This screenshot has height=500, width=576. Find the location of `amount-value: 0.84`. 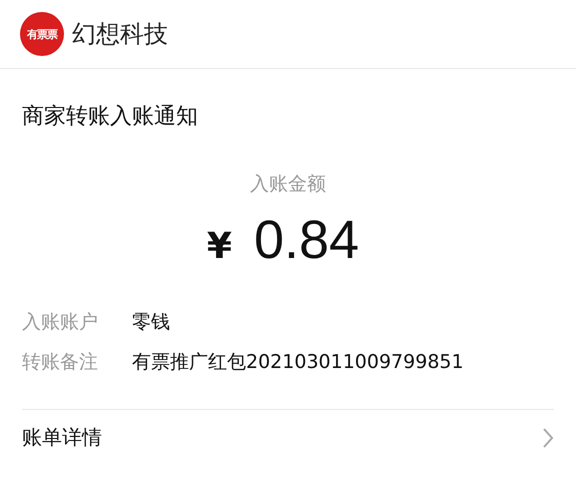

amount-value: 0.84 is located at coordinates (307, 240).